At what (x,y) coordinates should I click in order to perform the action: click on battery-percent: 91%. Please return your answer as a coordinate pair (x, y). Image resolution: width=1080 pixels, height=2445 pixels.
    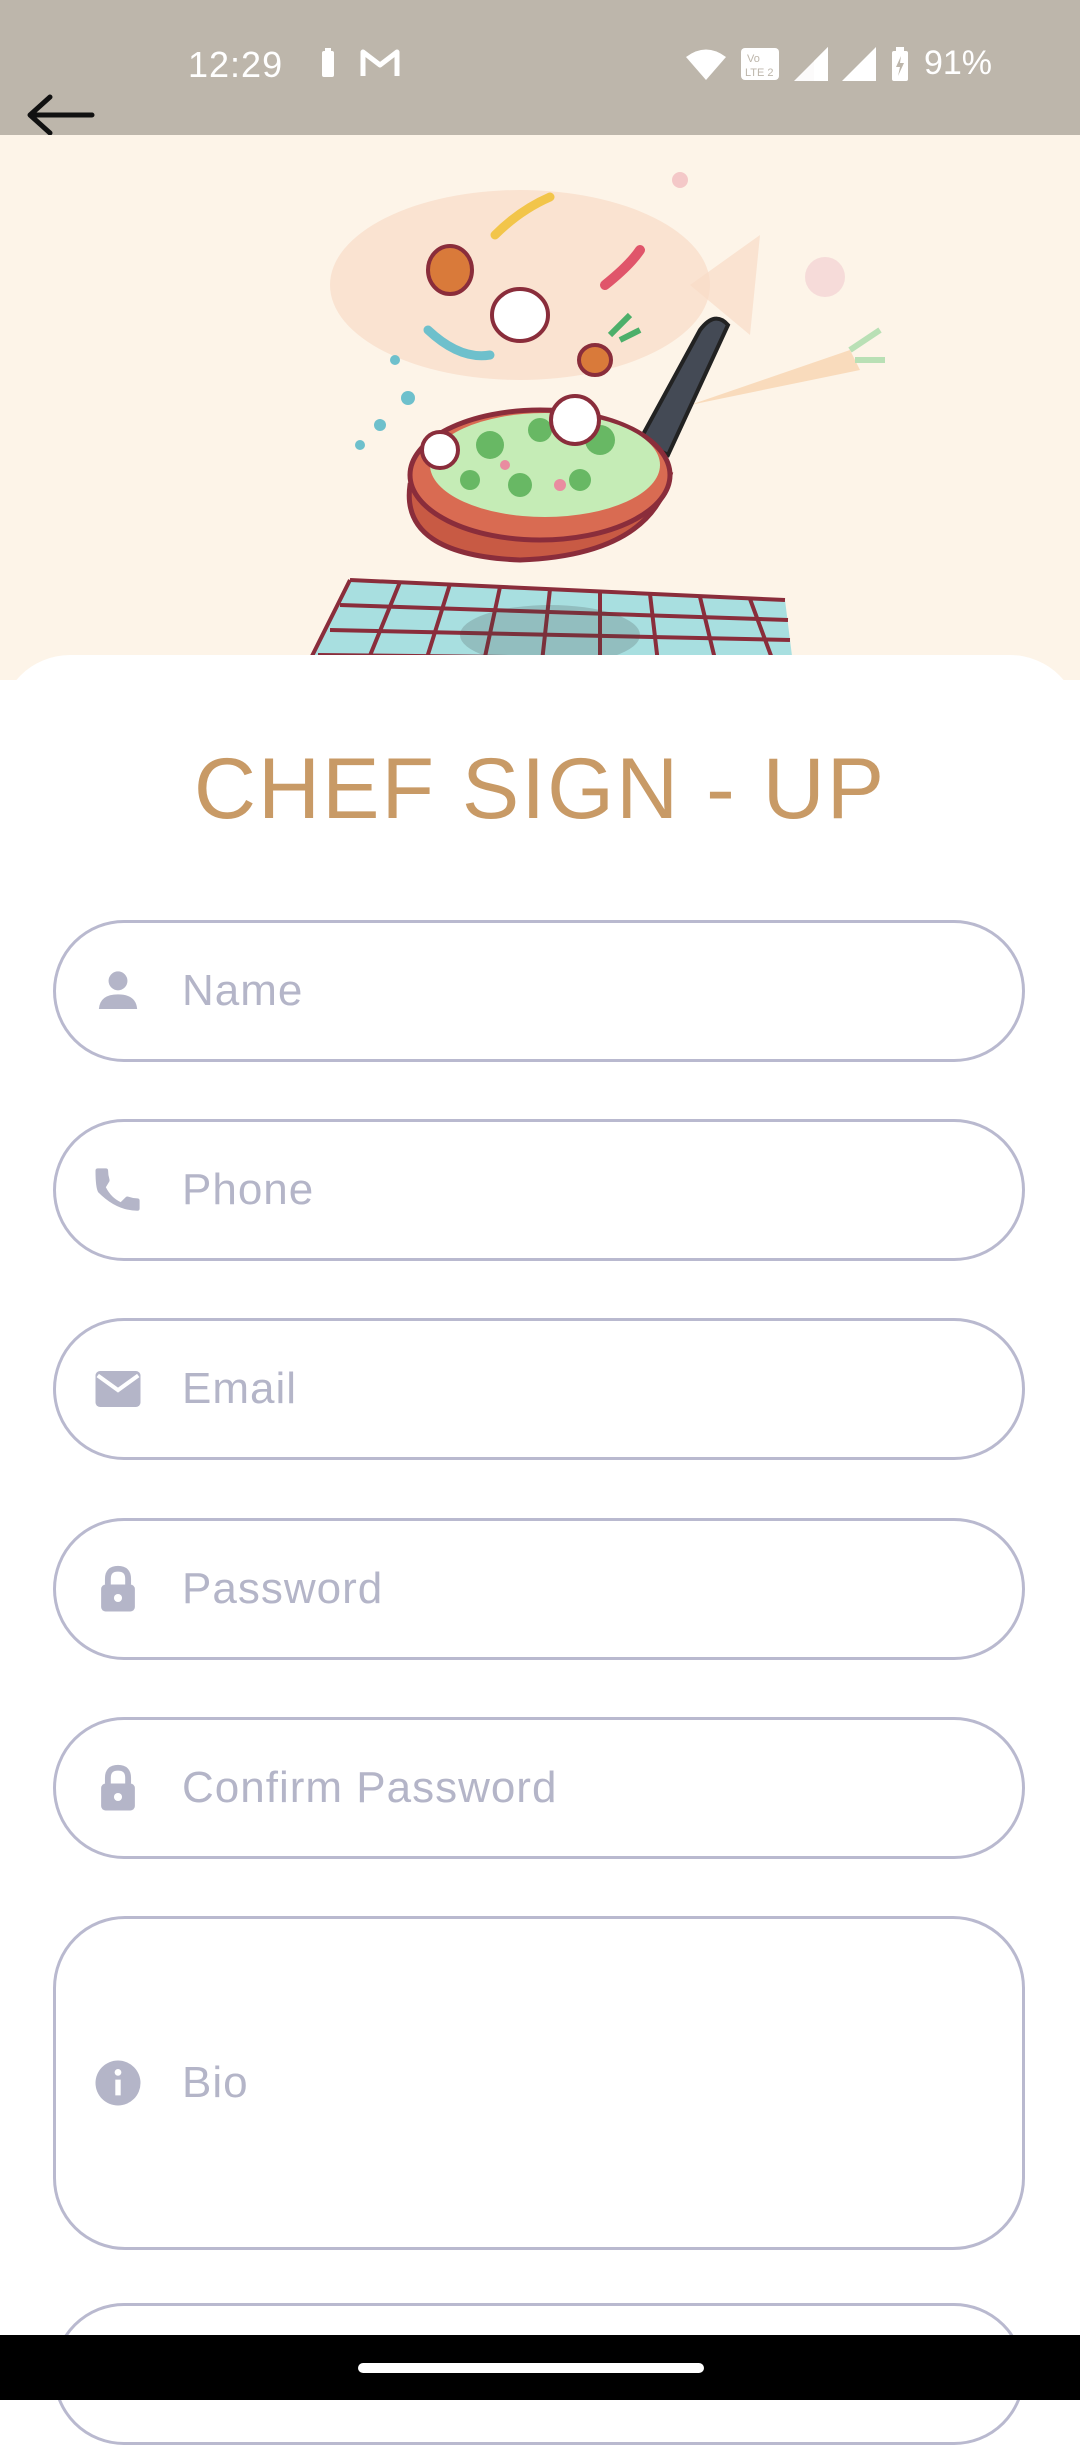
    Looking at the image, I should click on (957, 63).